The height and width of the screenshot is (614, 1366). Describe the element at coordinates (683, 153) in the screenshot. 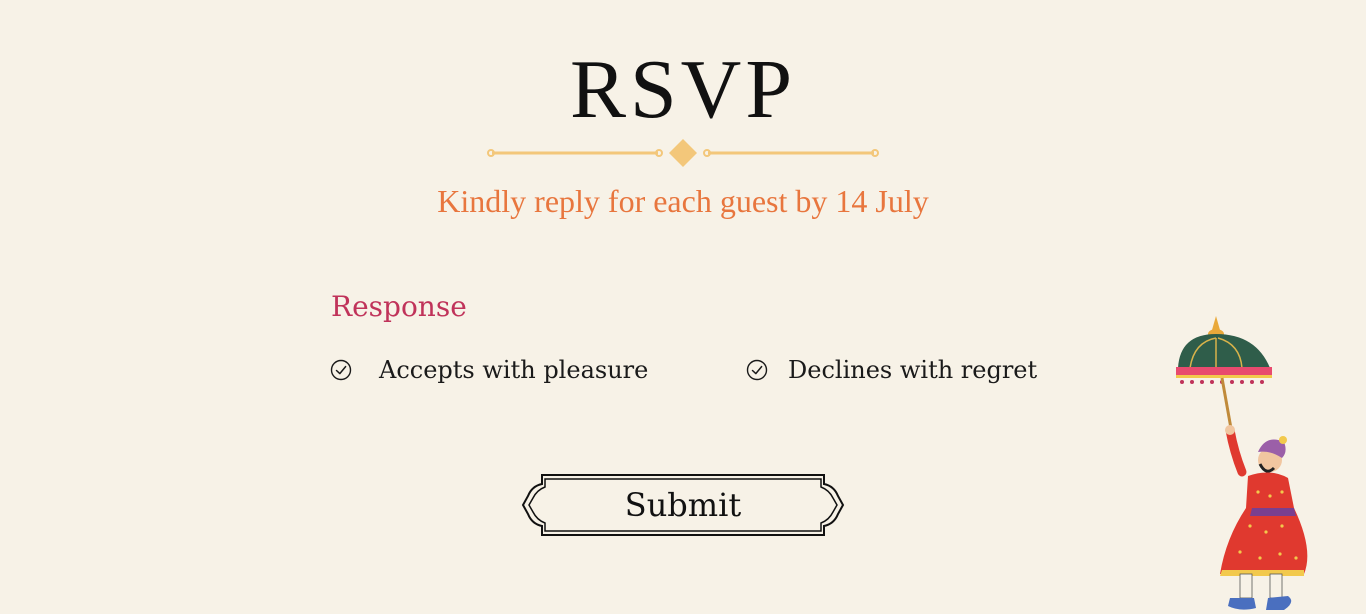

I see `ornamental-divider` at that location.